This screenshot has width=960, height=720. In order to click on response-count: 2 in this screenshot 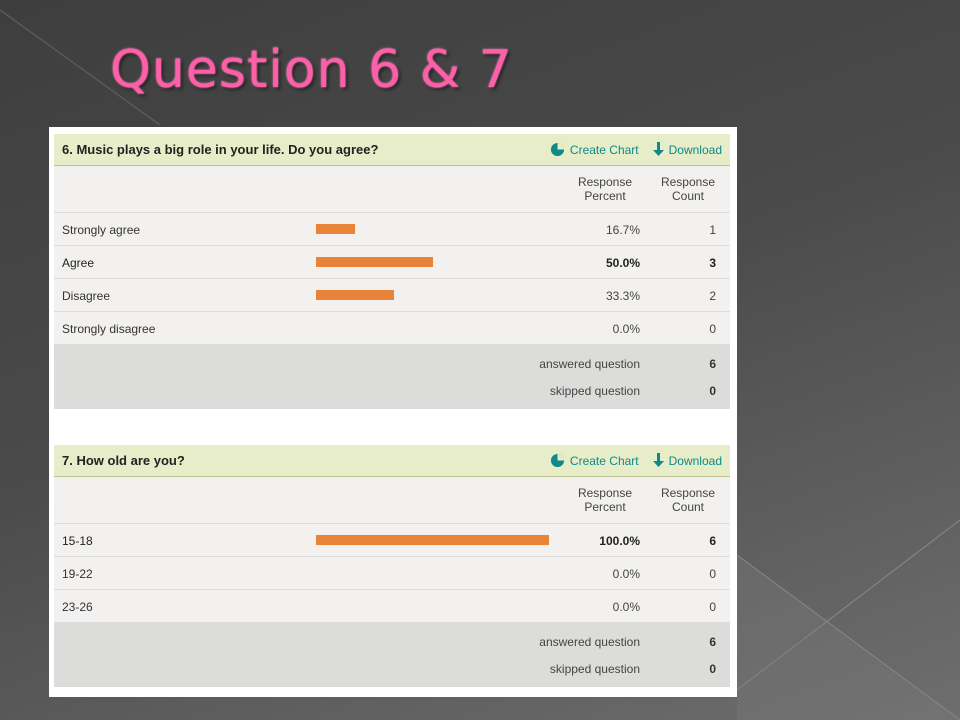, I will do `click(712, 296)`.